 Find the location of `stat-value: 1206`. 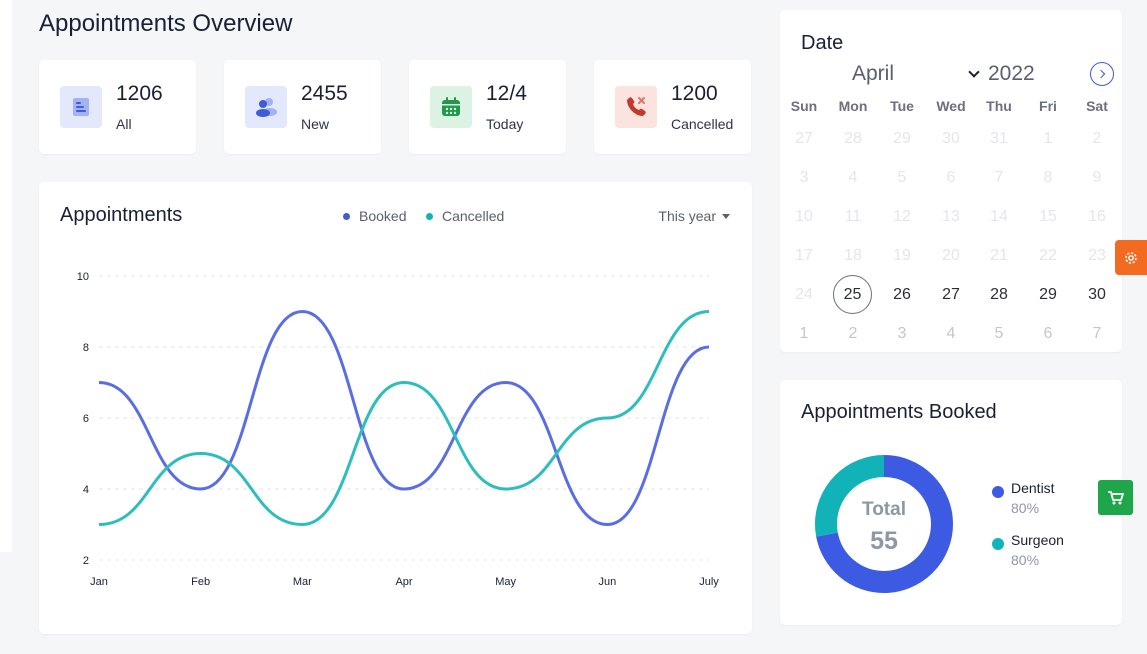

stat-value: 1206 is located at coordinates (139, 93).